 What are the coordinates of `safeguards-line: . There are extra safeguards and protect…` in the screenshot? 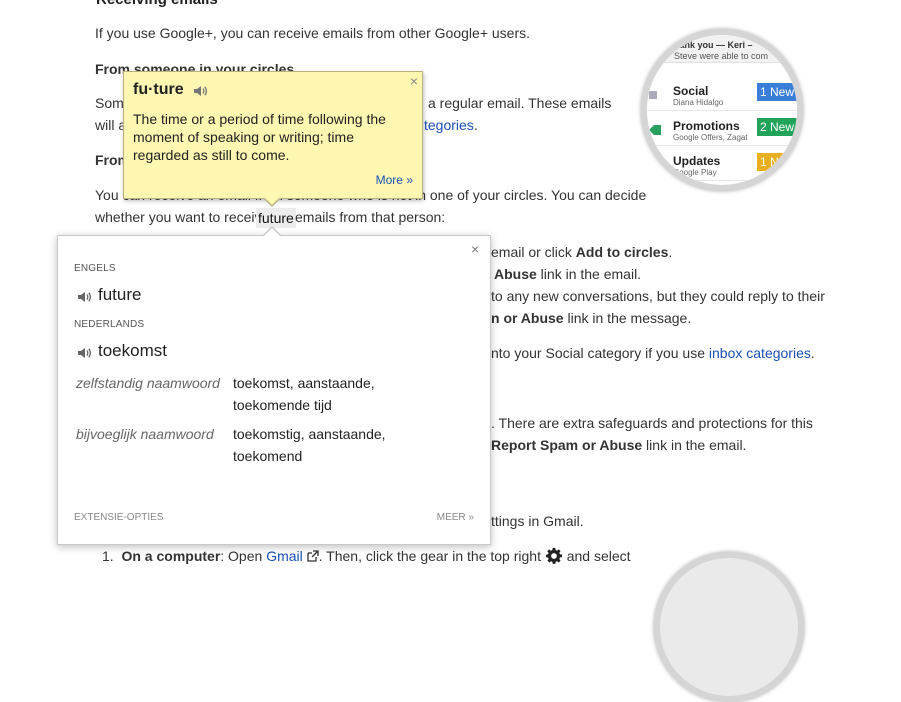 It's located at (652, 423).